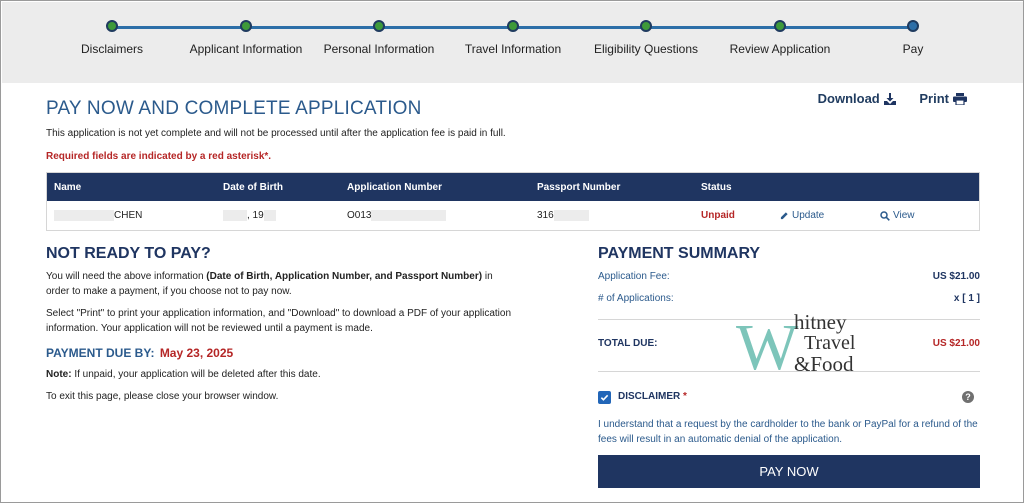 This screenshot has height=503, width=1024. I want to click on col-application-number: Application Number, so click(395, 187).